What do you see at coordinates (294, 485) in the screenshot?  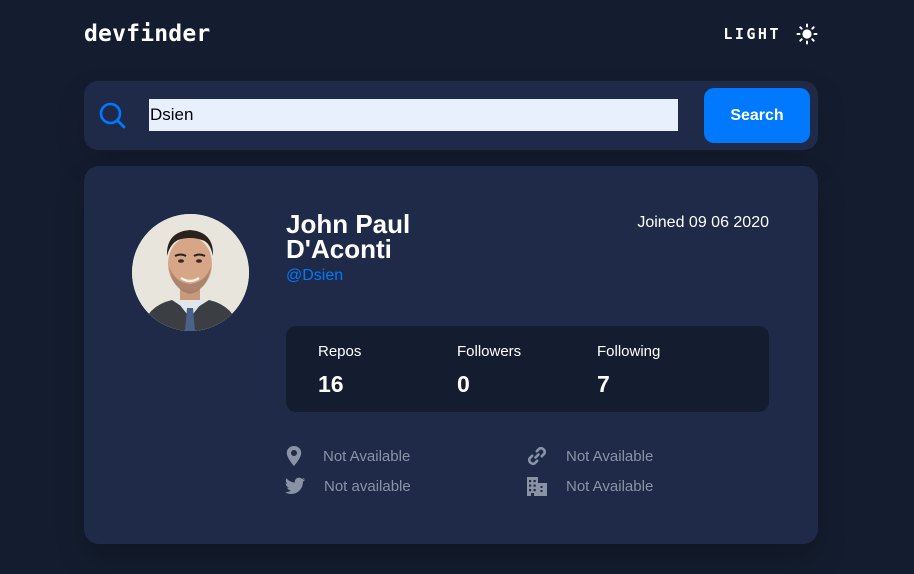 I see `twitter-icon` at bounding box center [294, 485].